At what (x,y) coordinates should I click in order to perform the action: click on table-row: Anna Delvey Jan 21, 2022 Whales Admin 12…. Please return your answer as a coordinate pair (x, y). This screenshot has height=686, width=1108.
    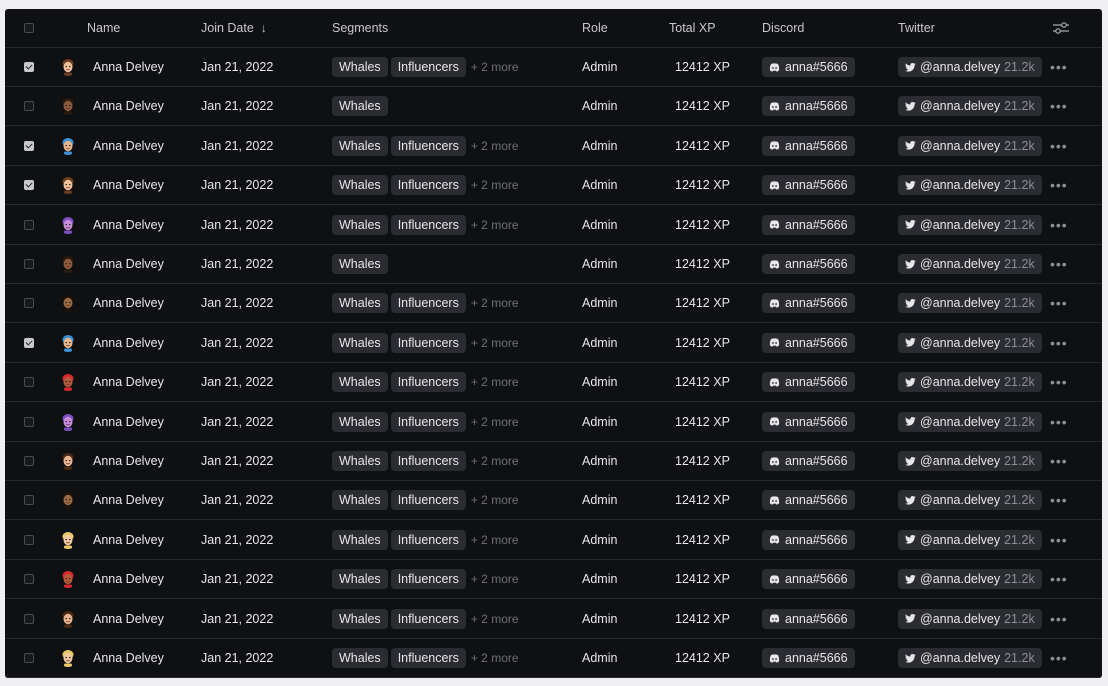
    Looking at the image, I should click on (553, 107).